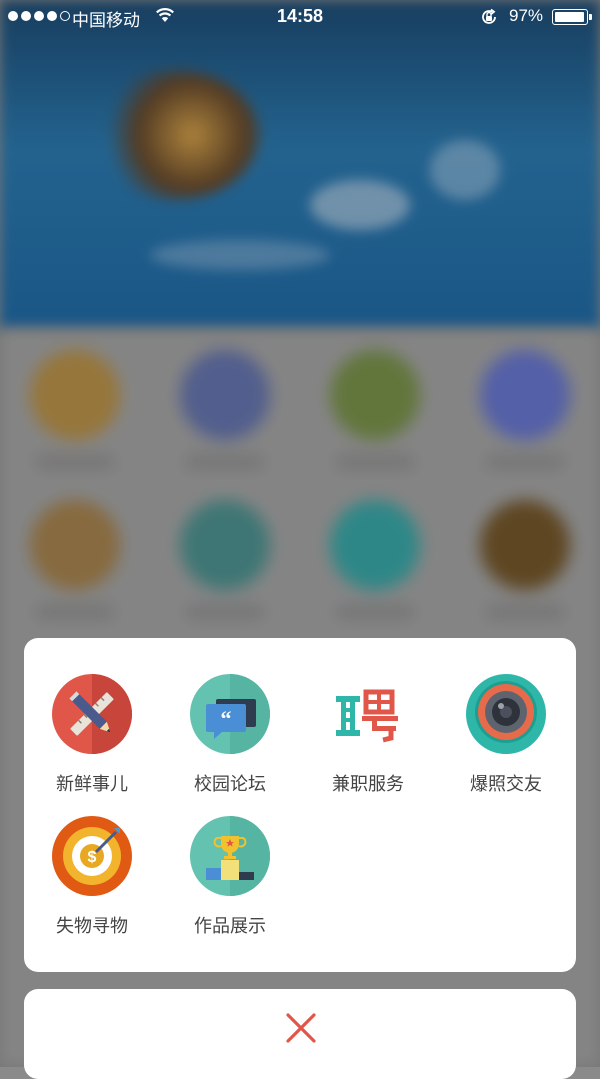 The image size is (600, 1079). What do you see at coordinates (301, 1028) in the screenshot?
I see `close-icon` at bounding box center [301, 1028].